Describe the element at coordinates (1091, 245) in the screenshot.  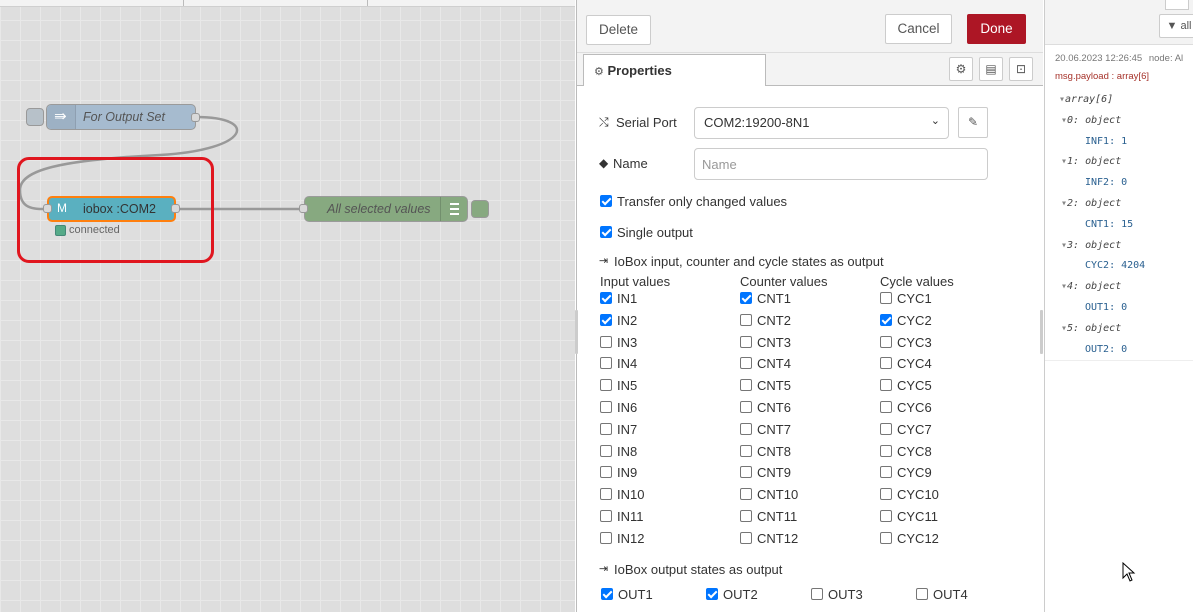
I see `tree-node-toggle: ▾3: object` at that location.